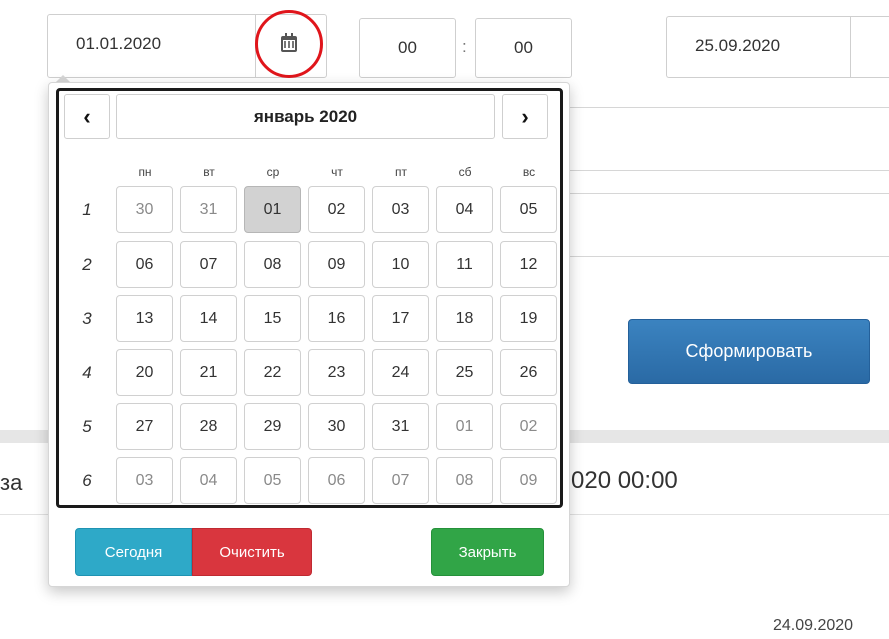 The height and width of the screenshot is (639, 889). Describe the element at coordinates (624, 480) in the screenshot. I see `report-title-suffix: 020 00:00` at that location.